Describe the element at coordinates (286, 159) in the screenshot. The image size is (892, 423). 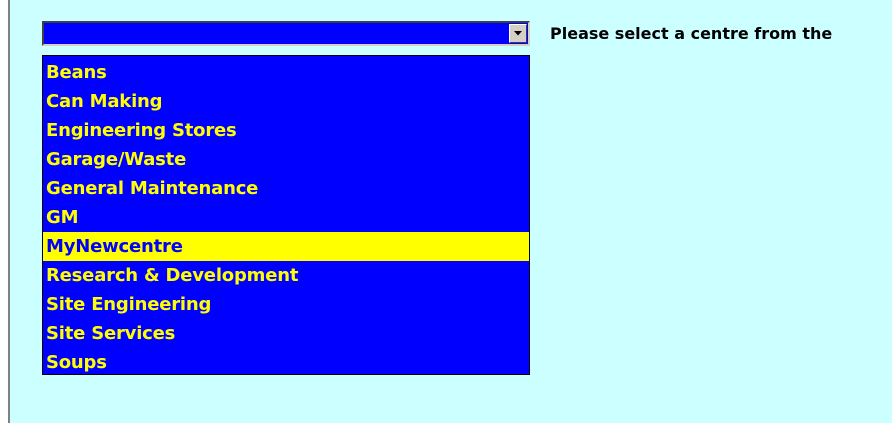
I see `list-item-garage-waste: Garage/Waste` at that location.